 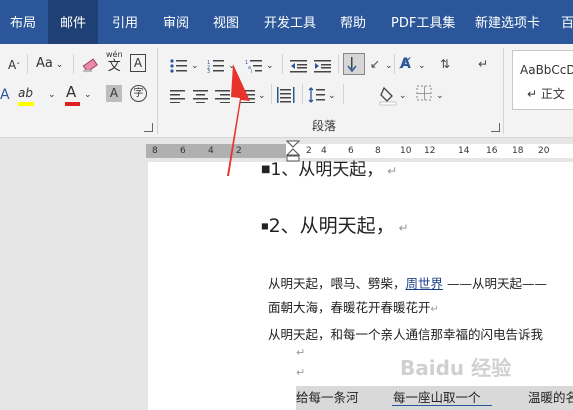 What do you see at coordinates (5, 95) in the screenshot?
I see `text-effects-icon: A` at bounding box center [5, 95].